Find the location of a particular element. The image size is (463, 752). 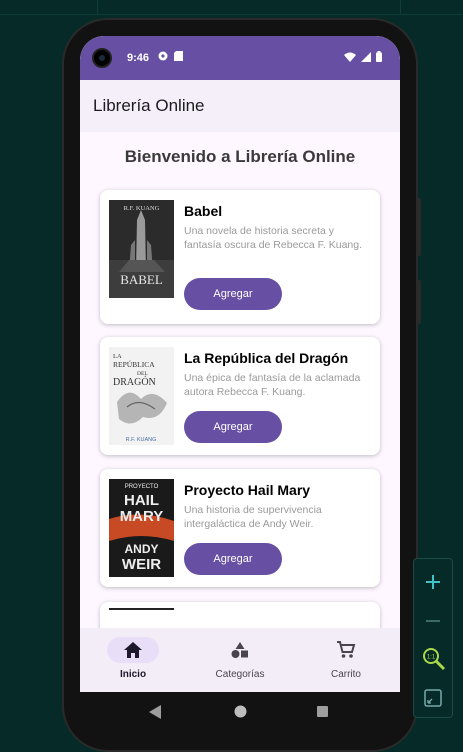

home-circle-icon is located at coordinates (240, 711).